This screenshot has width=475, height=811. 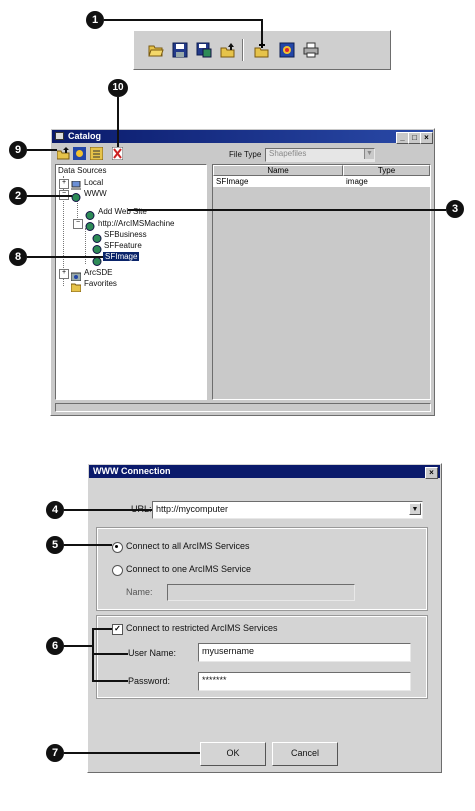 What do you see at coordinates (55, 545) in the screenshot?
I see `callout-5: 5` at bounding box center [55, 545].